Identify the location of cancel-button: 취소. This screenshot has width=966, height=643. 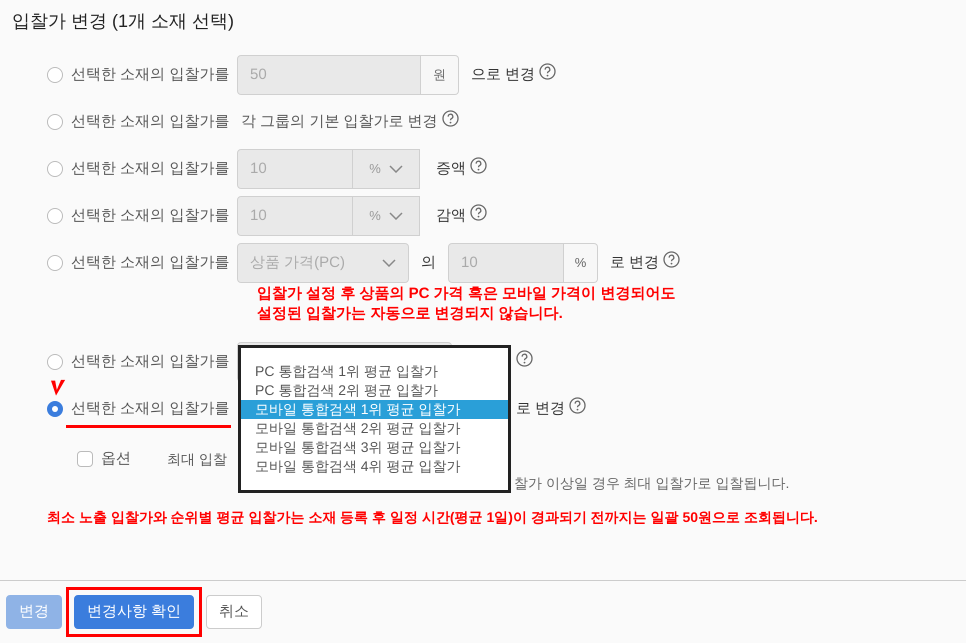
(234, 612).